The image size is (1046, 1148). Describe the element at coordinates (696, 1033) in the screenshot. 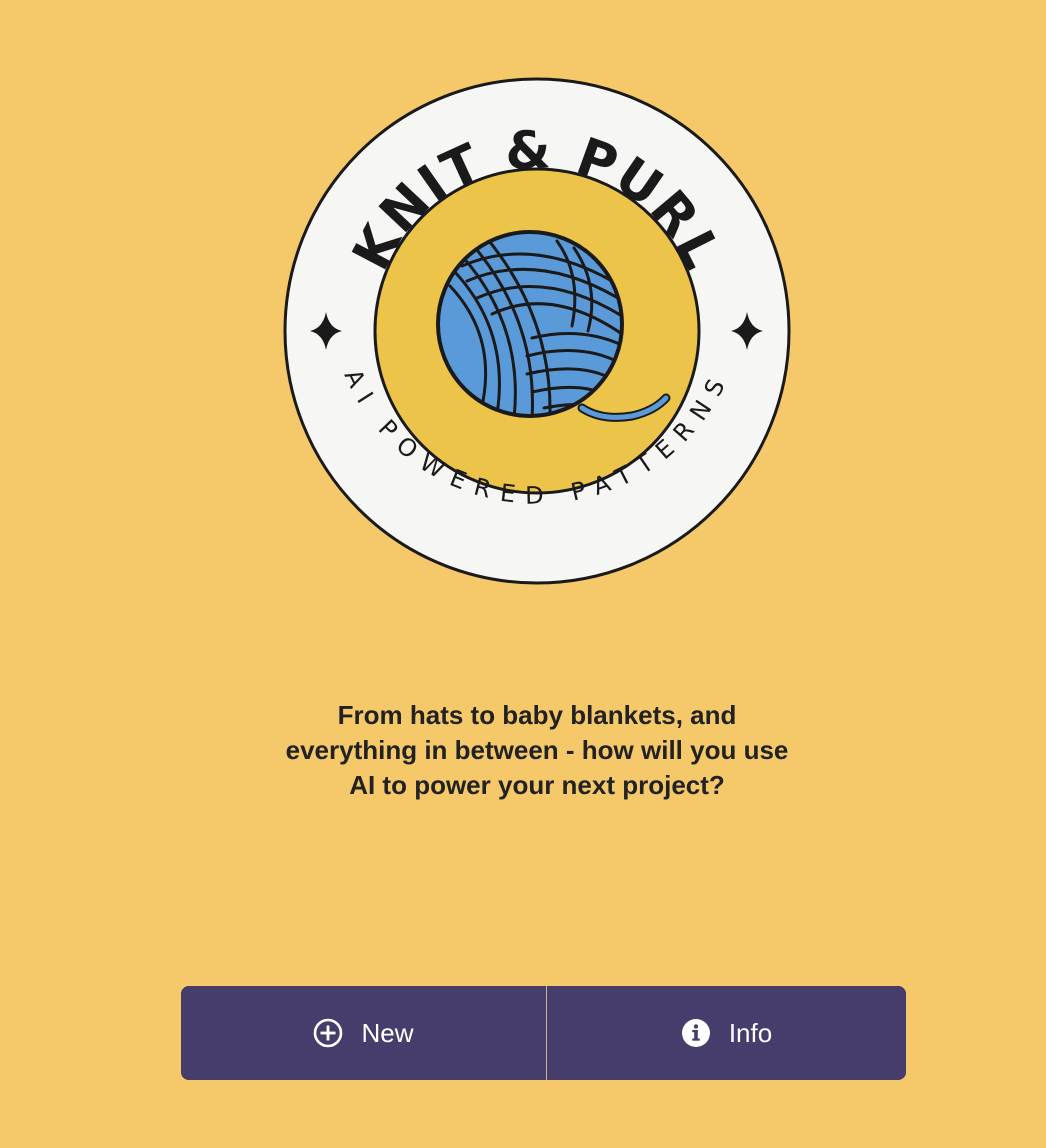

I see `info-circle-icon` at that location.